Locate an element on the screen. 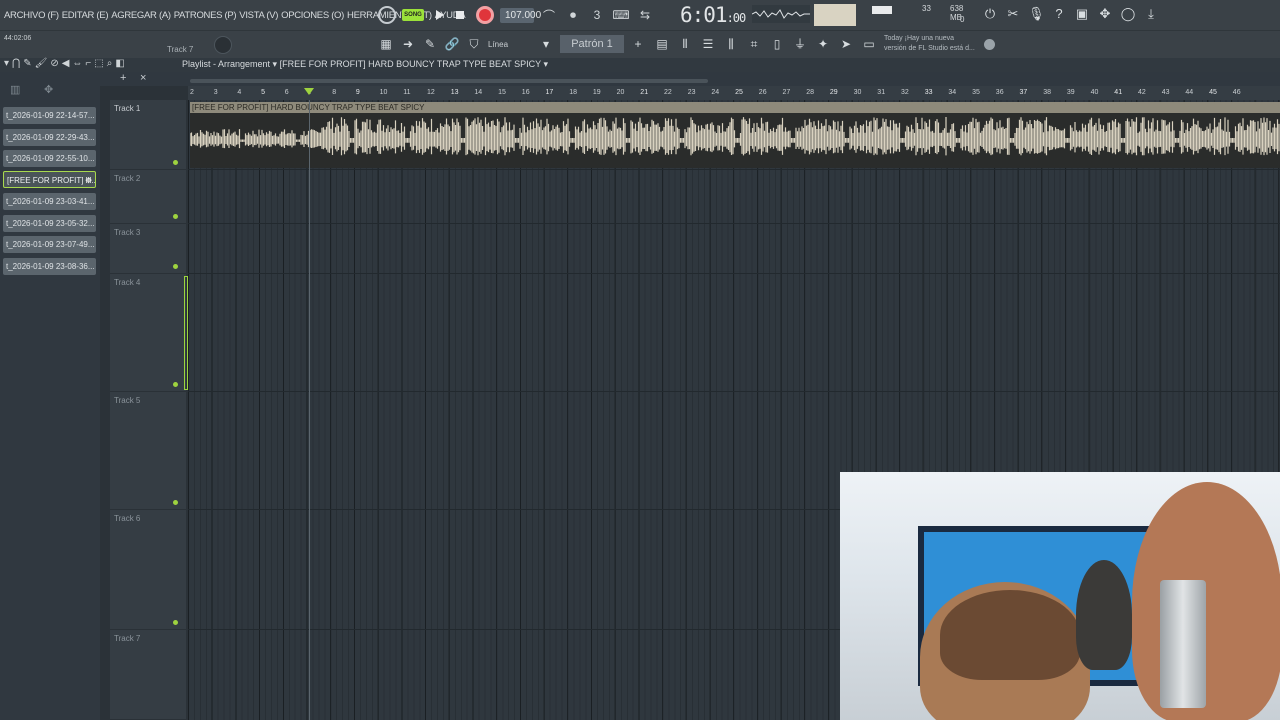 The image size is (1280, 720). countdown-icon: 3 is located at coordinates (597, 15).